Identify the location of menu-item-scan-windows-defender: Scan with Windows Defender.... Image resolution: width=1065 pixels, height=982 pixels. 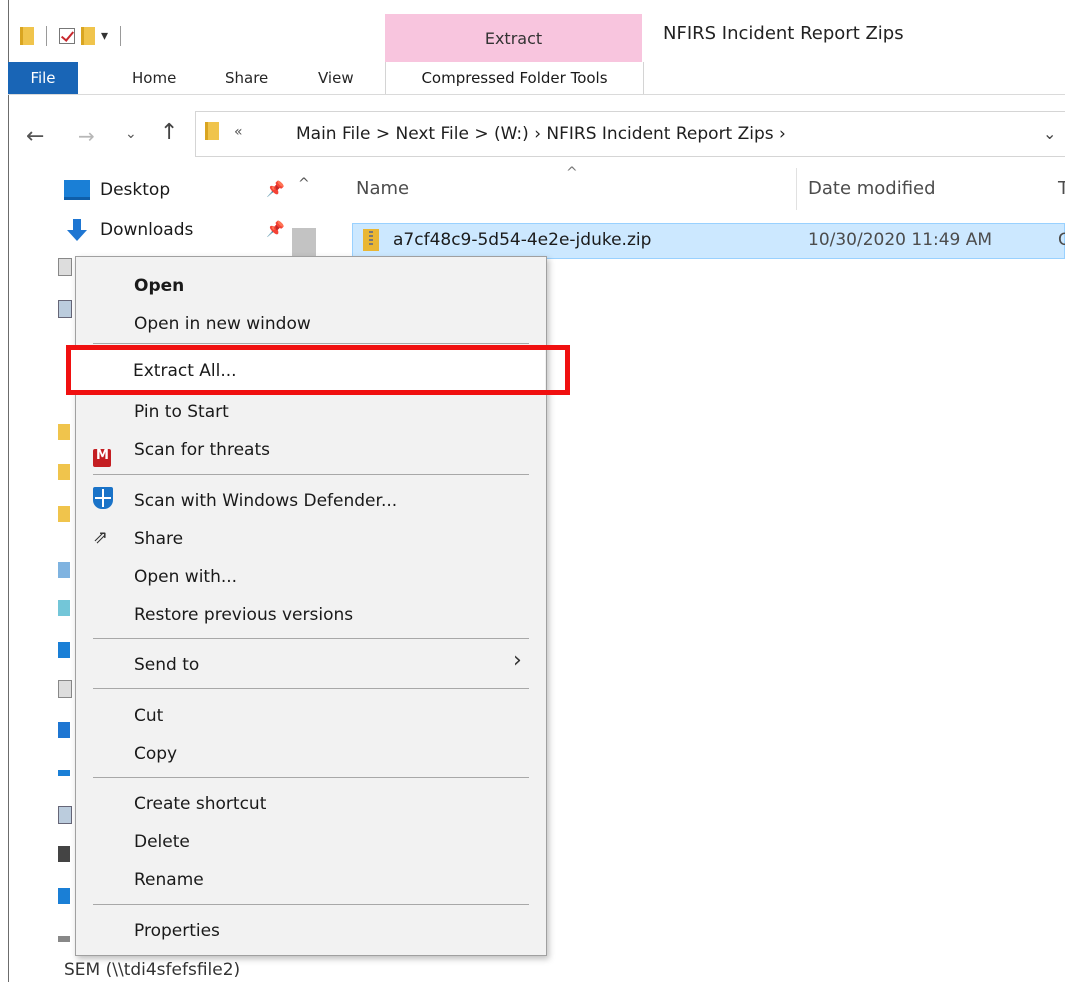
(265, 501).